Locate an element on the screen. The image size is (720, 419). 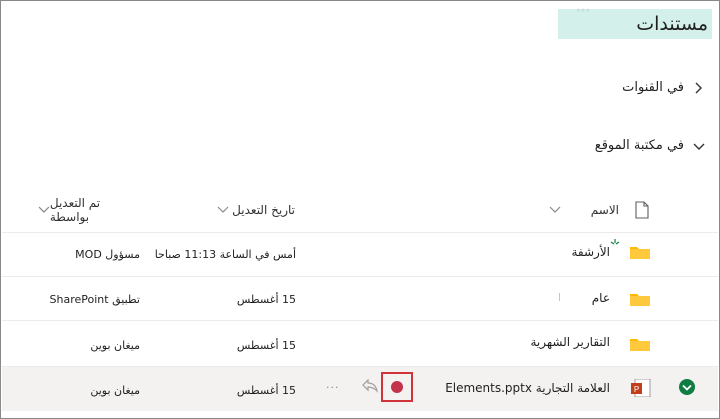
row-modified: أمس في الساعة 11:13 صباحا is located at coordinates (225, 254).